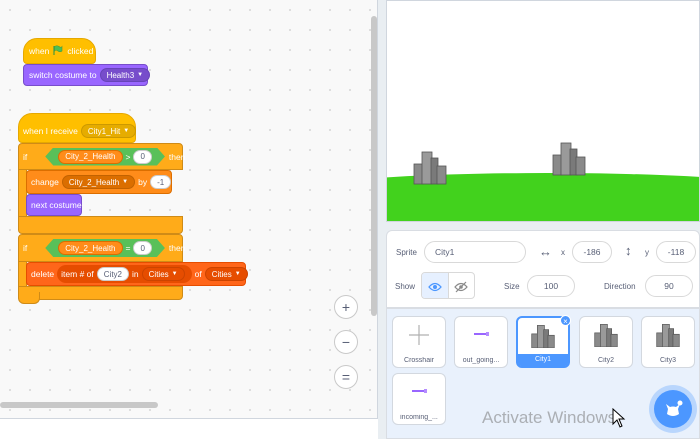  I want to click on change-amount-value: -1, so click(161, 182).